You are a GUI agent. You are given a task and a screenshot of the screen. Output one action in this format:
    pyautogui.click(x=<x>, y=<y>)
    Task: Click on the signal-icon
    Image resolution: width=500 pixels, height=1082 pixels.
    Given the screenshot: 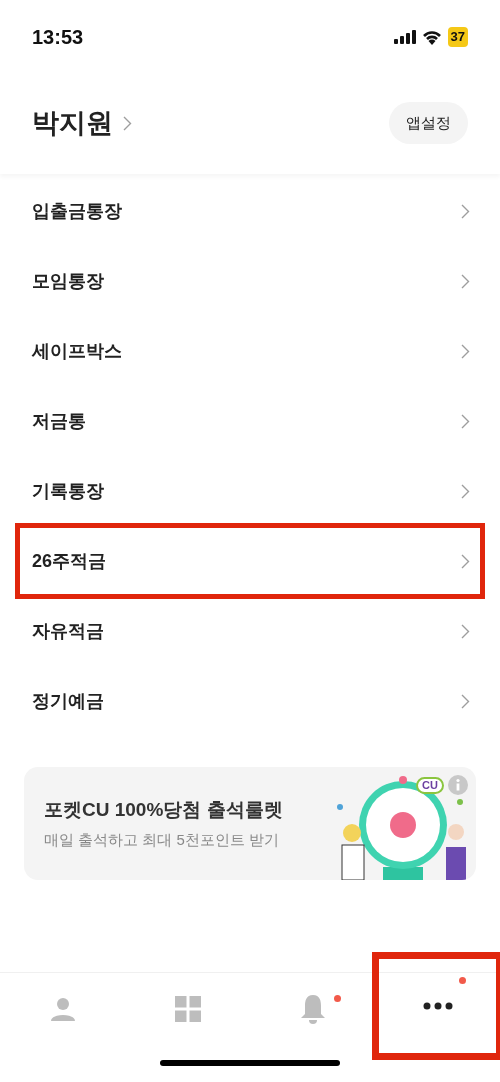 What is the action you would take?
    pyautogui.click(x=404, y=37)
    